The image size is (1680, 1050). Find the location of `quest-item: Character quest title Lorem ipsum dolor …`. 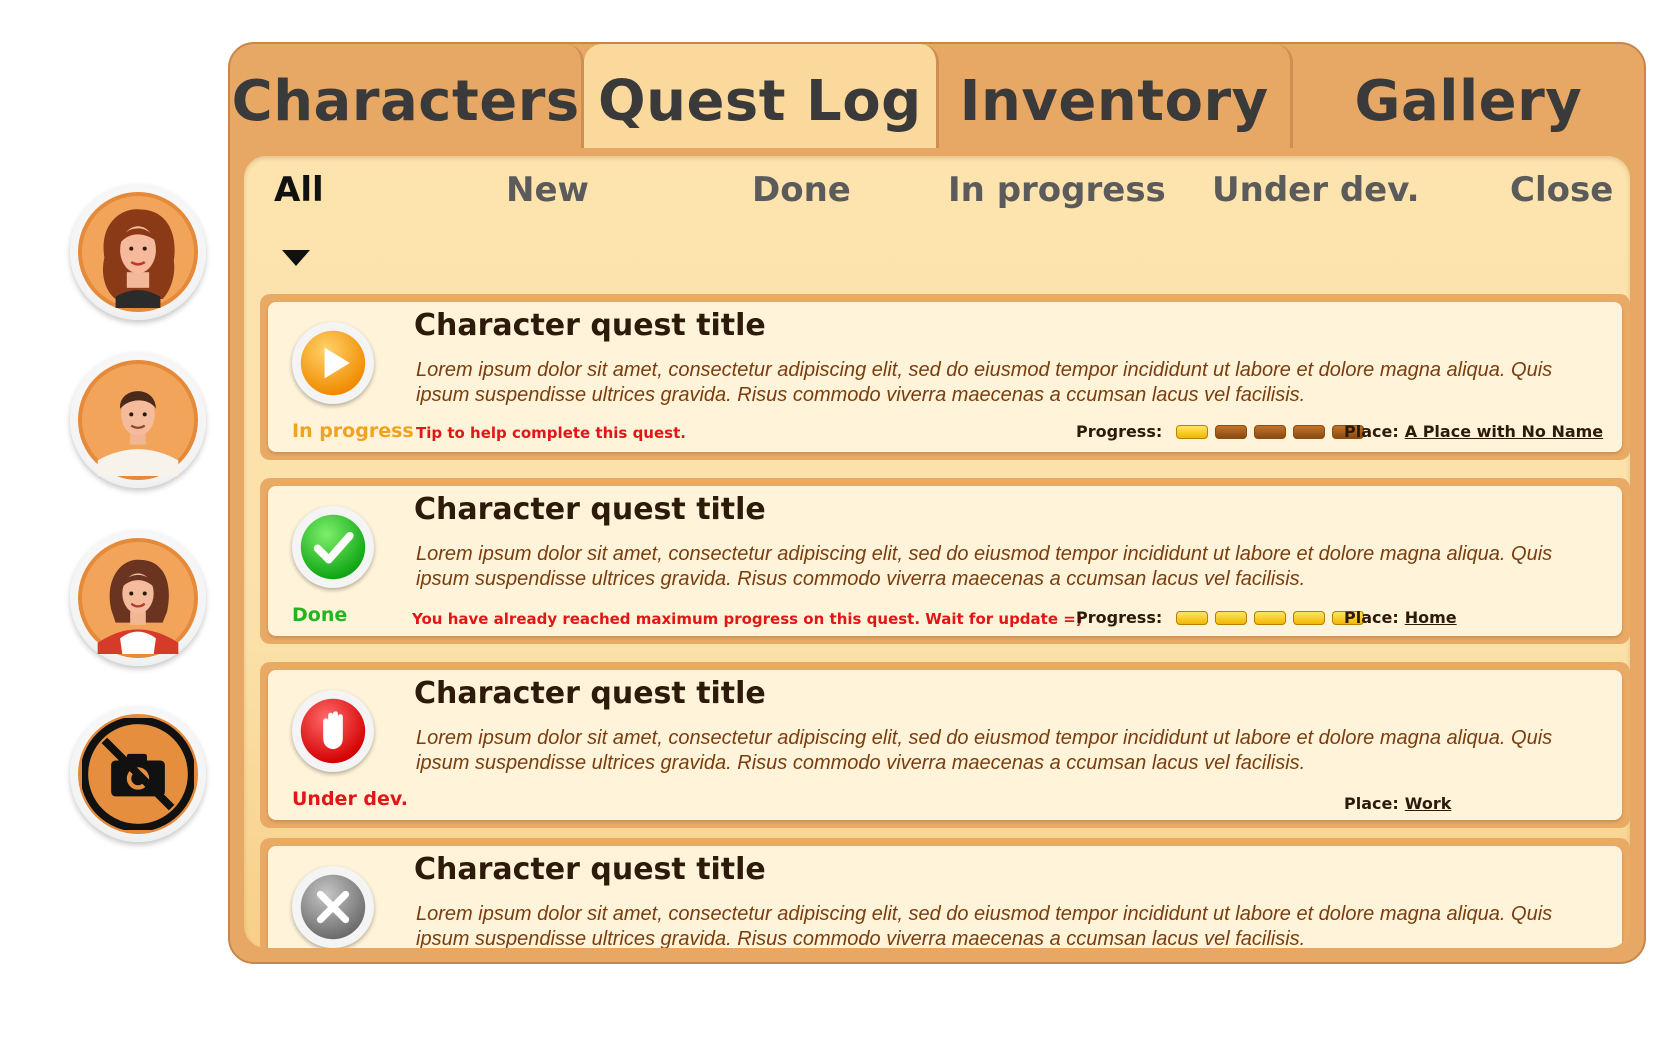

quest-item: Character quest title Lorem ipsum dolor … is located at coordinates (945, 893).